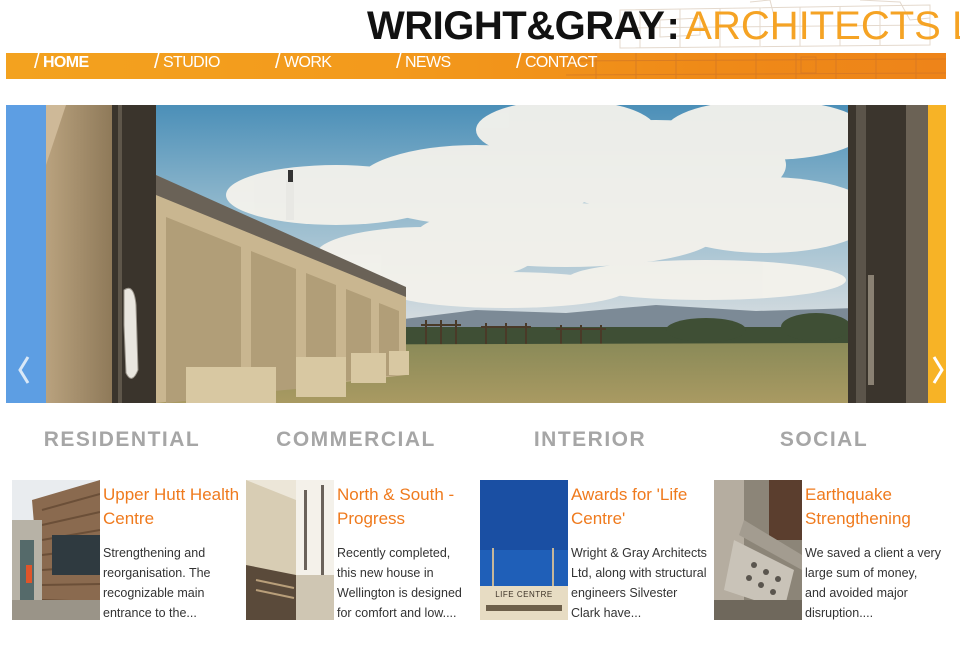 The width and height of the screenshot is (960, 654). I want to click on category-commercial: COMMERCIAL, so click(356, 441).